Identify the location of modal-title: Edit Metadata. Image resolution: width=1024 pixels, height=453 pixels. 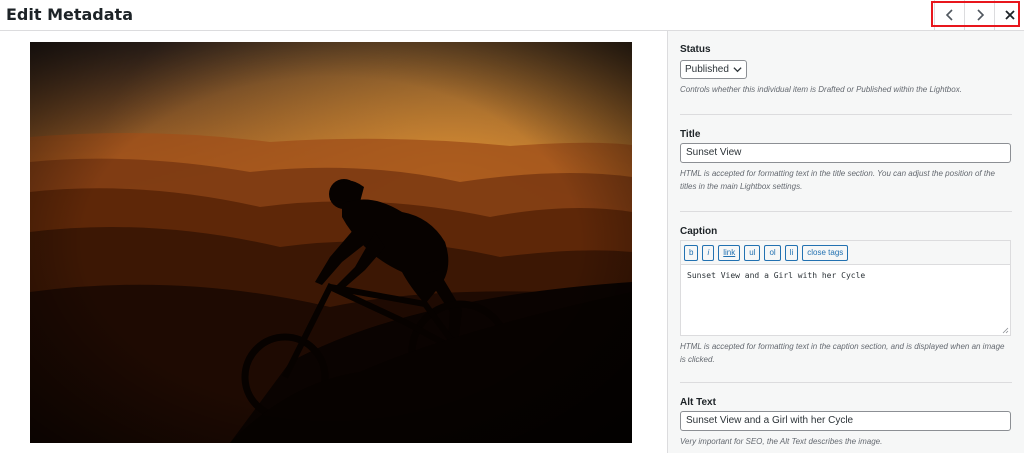
(69, 14).